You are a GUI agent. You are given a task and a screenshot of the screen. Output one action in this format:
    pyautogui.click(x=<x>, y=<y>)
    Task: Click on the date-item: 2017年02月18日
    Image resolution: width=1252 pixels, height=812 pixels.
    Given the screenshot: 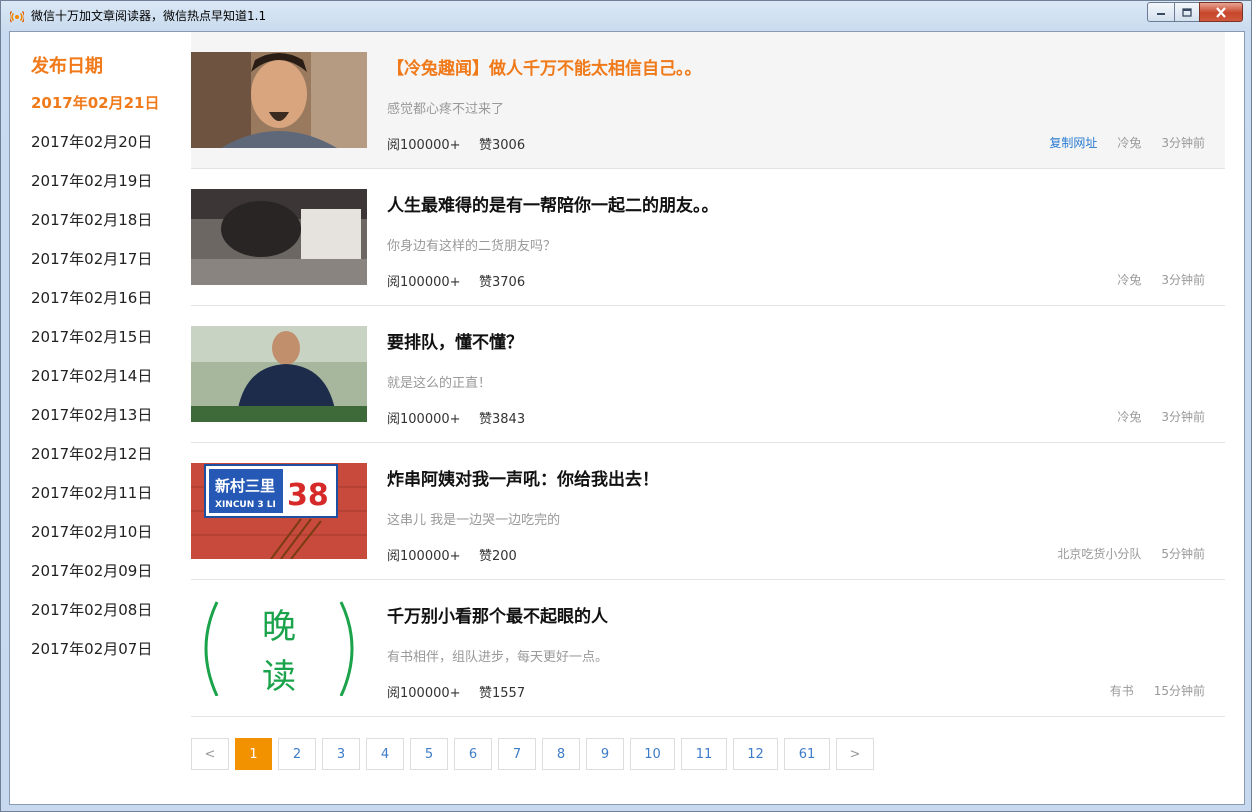 What is the action you would take?
    pyautogui.click(x=95, y=228)
    